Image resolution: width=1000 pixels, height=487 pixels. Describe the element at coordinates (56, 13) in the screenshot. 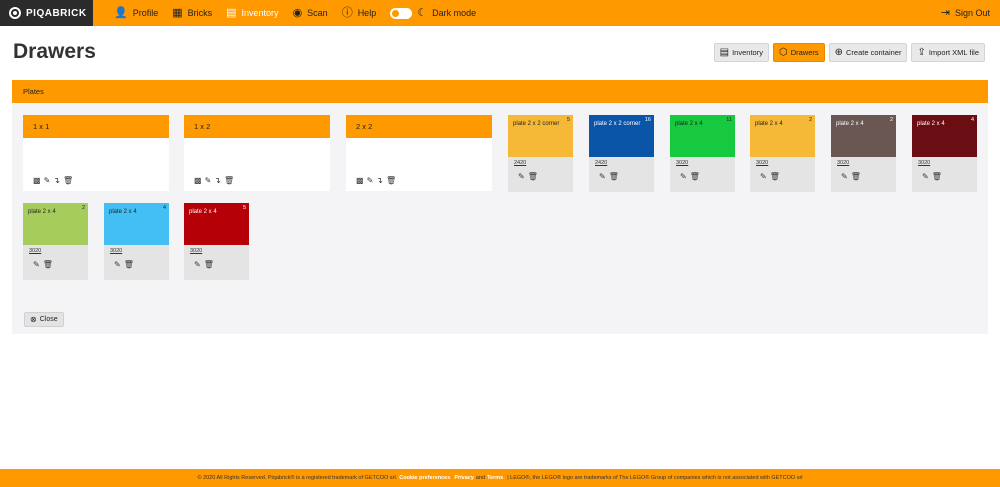

I see `brand-name: PIQABRICK` at that location.